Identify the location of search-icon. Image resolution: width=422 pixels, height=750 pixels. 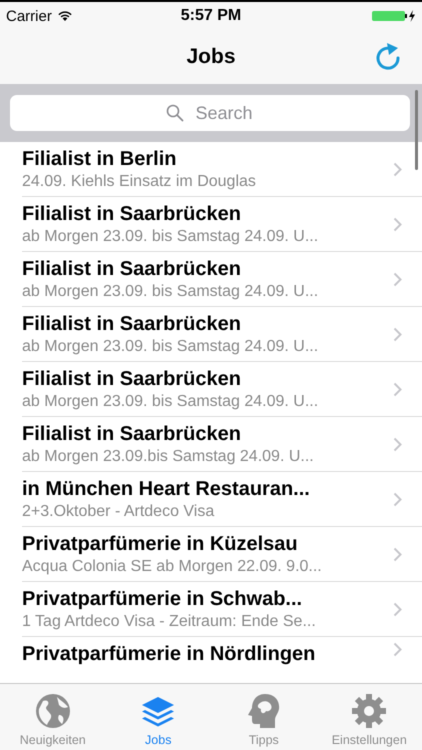
(175, 113).